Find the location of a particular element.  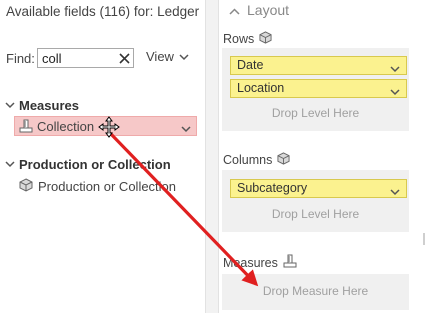

field-item-production-or-collection: Production or Collection is located at coordinates (97, 186).